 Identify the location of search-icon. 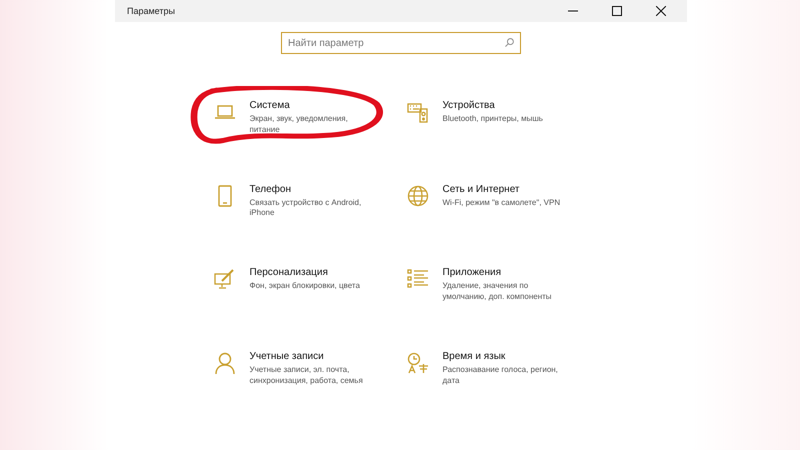
(509, 42).